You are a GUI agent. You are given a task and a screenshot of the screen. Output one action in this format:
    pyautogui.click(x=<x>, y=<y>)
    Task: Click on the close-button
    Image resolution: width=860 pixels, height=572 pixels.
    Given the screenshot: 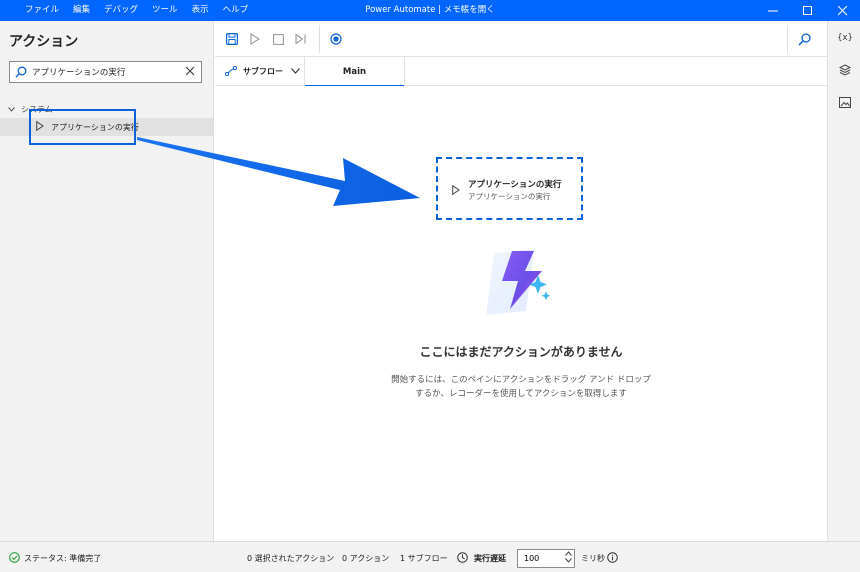 What is the action you would take?
    pyautogui.click(x=842, y=10)
    